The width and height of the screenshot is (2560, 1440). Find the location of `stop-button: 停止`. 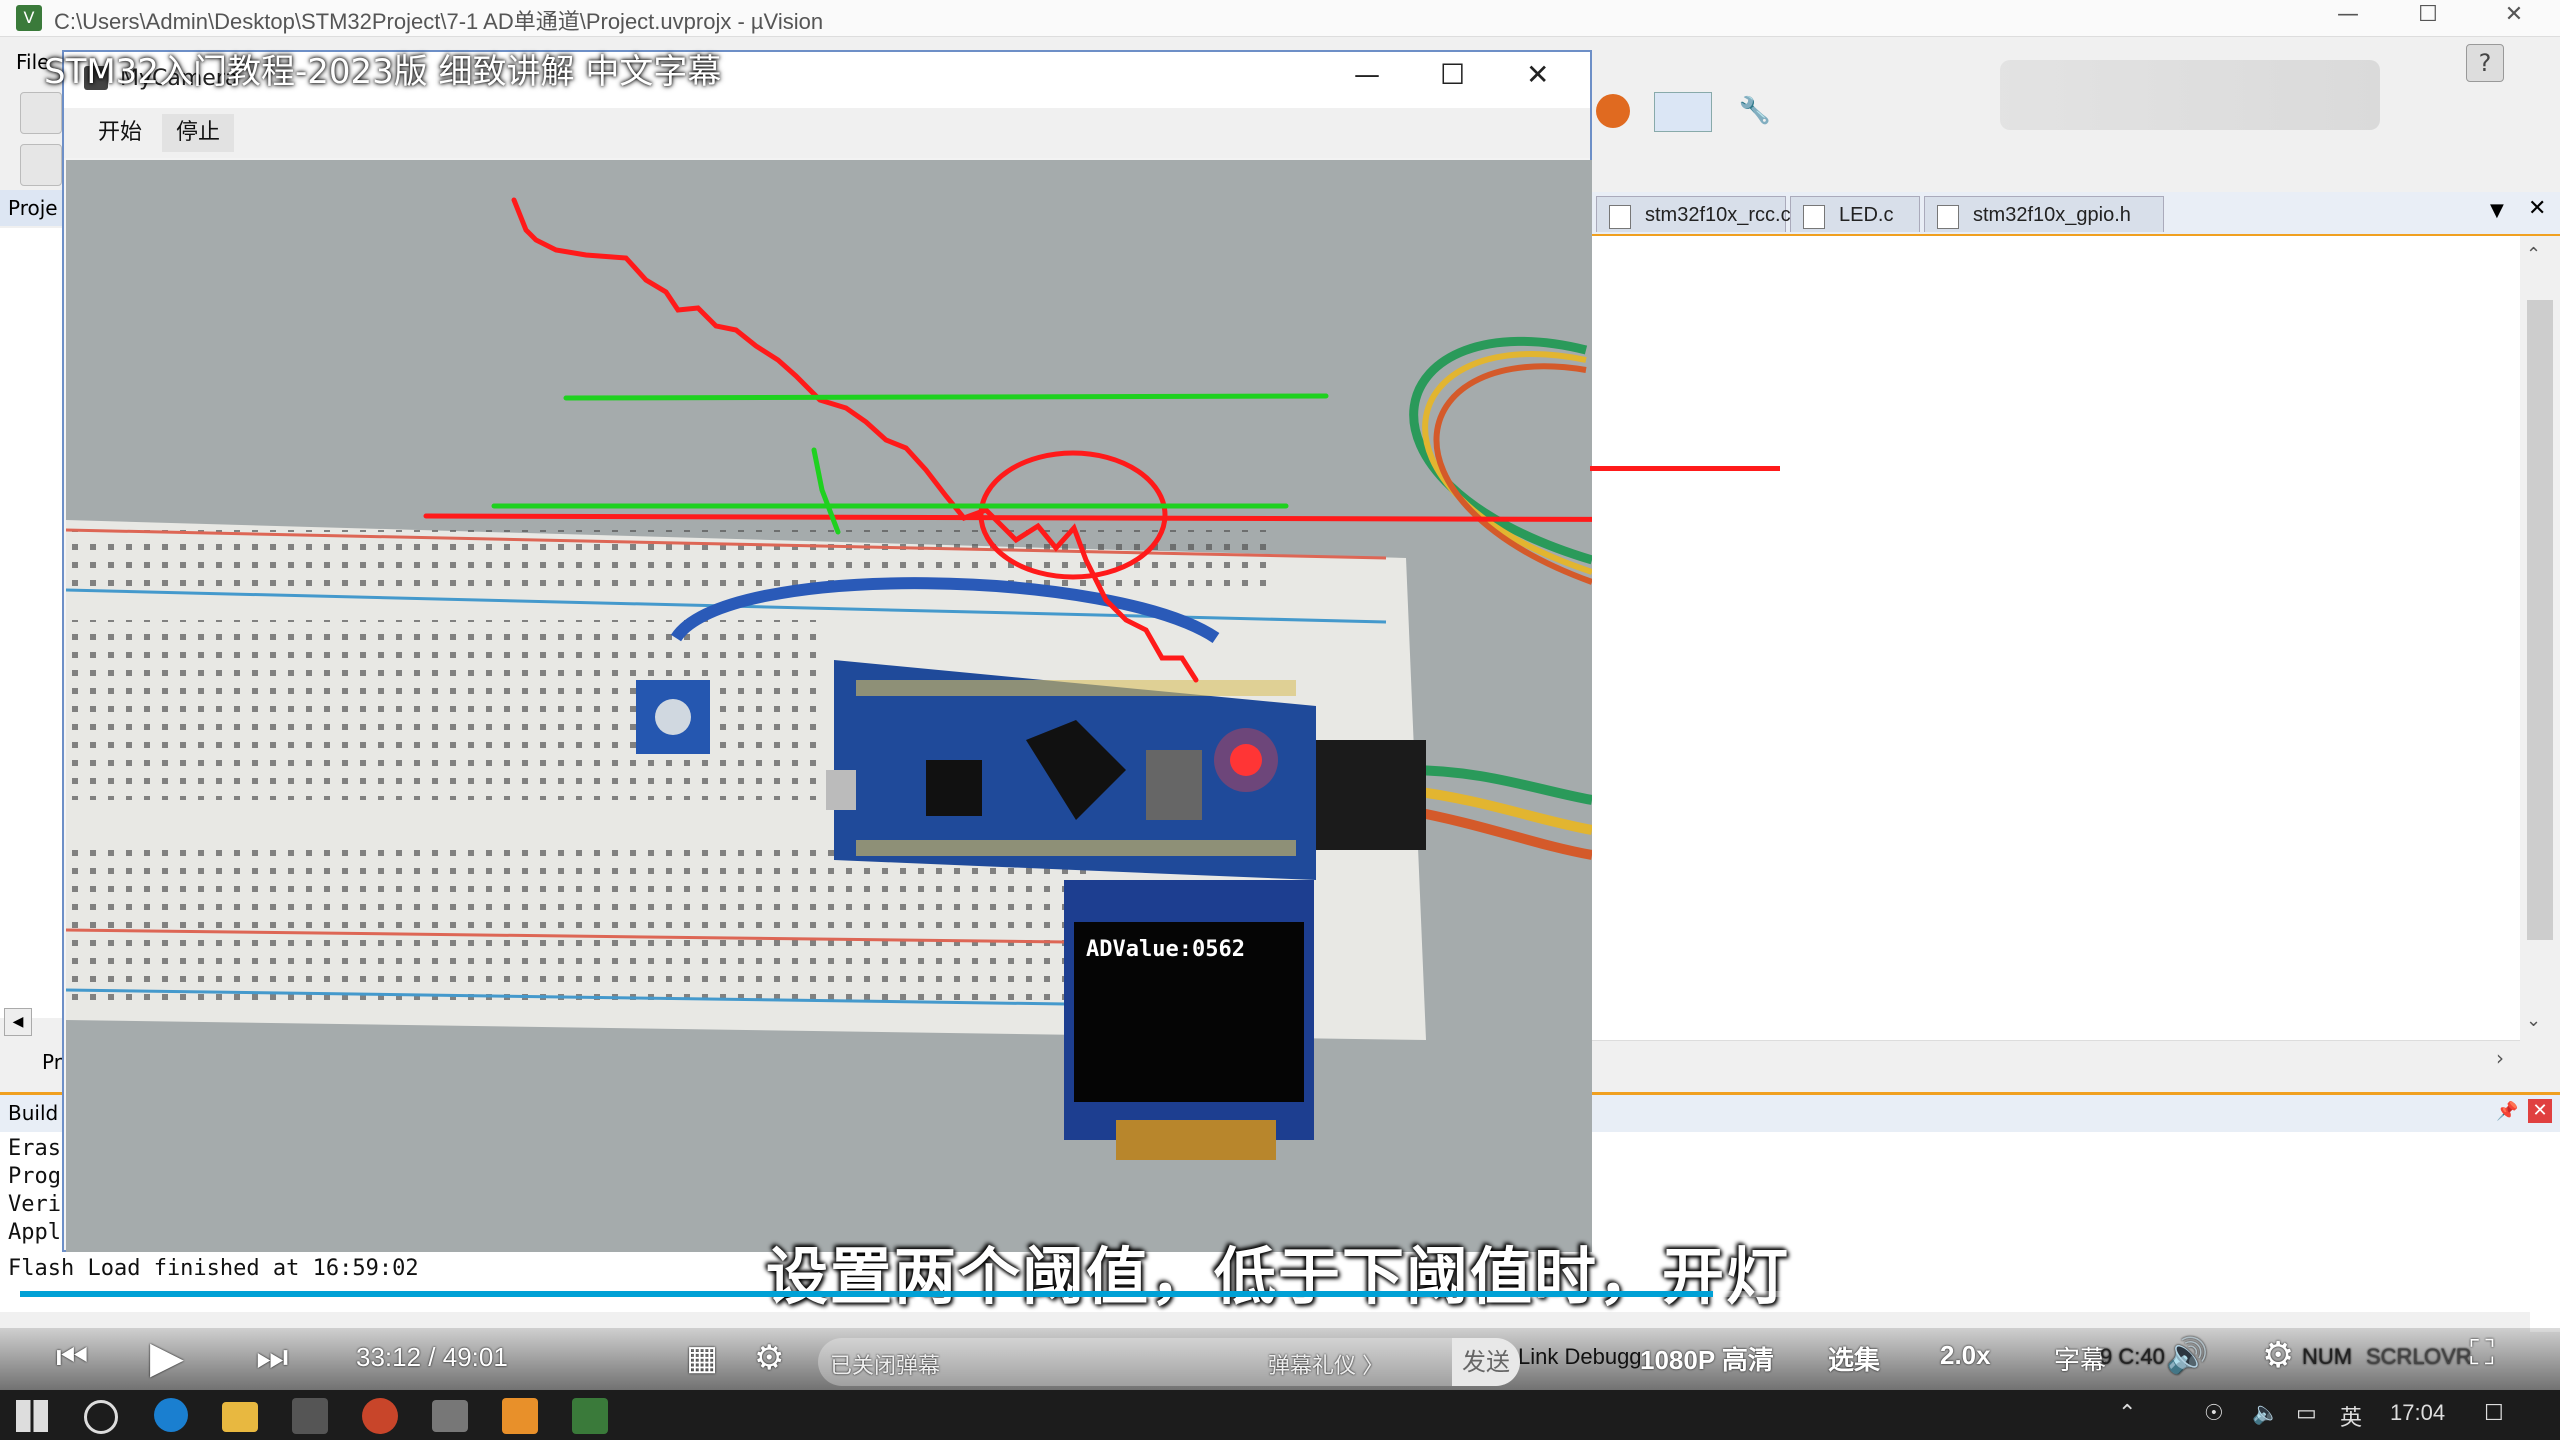

stop-button: 停止 is located at coordinates (198, 133).